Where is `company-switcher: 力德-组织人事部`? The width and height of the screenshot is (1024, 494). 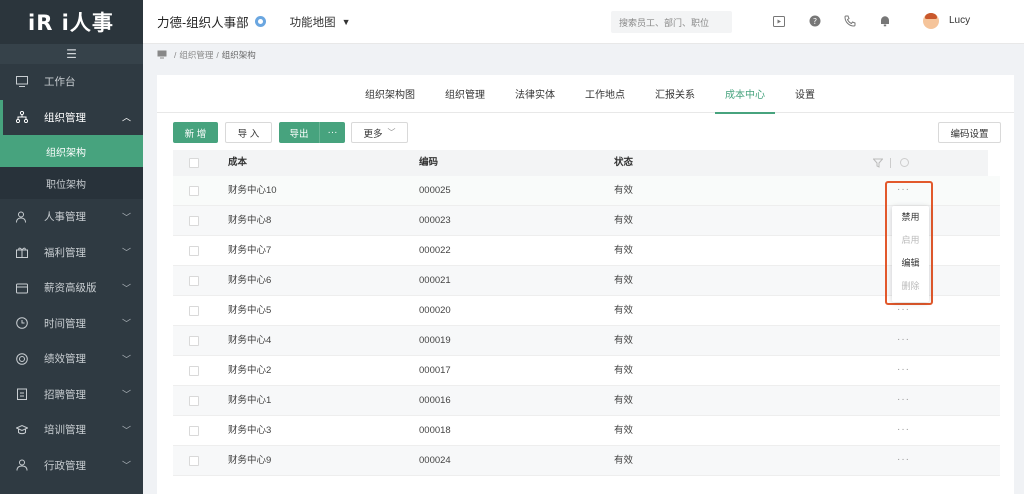
company-switcher: 力德-组织人事部 is located at coordinates (211, 21).